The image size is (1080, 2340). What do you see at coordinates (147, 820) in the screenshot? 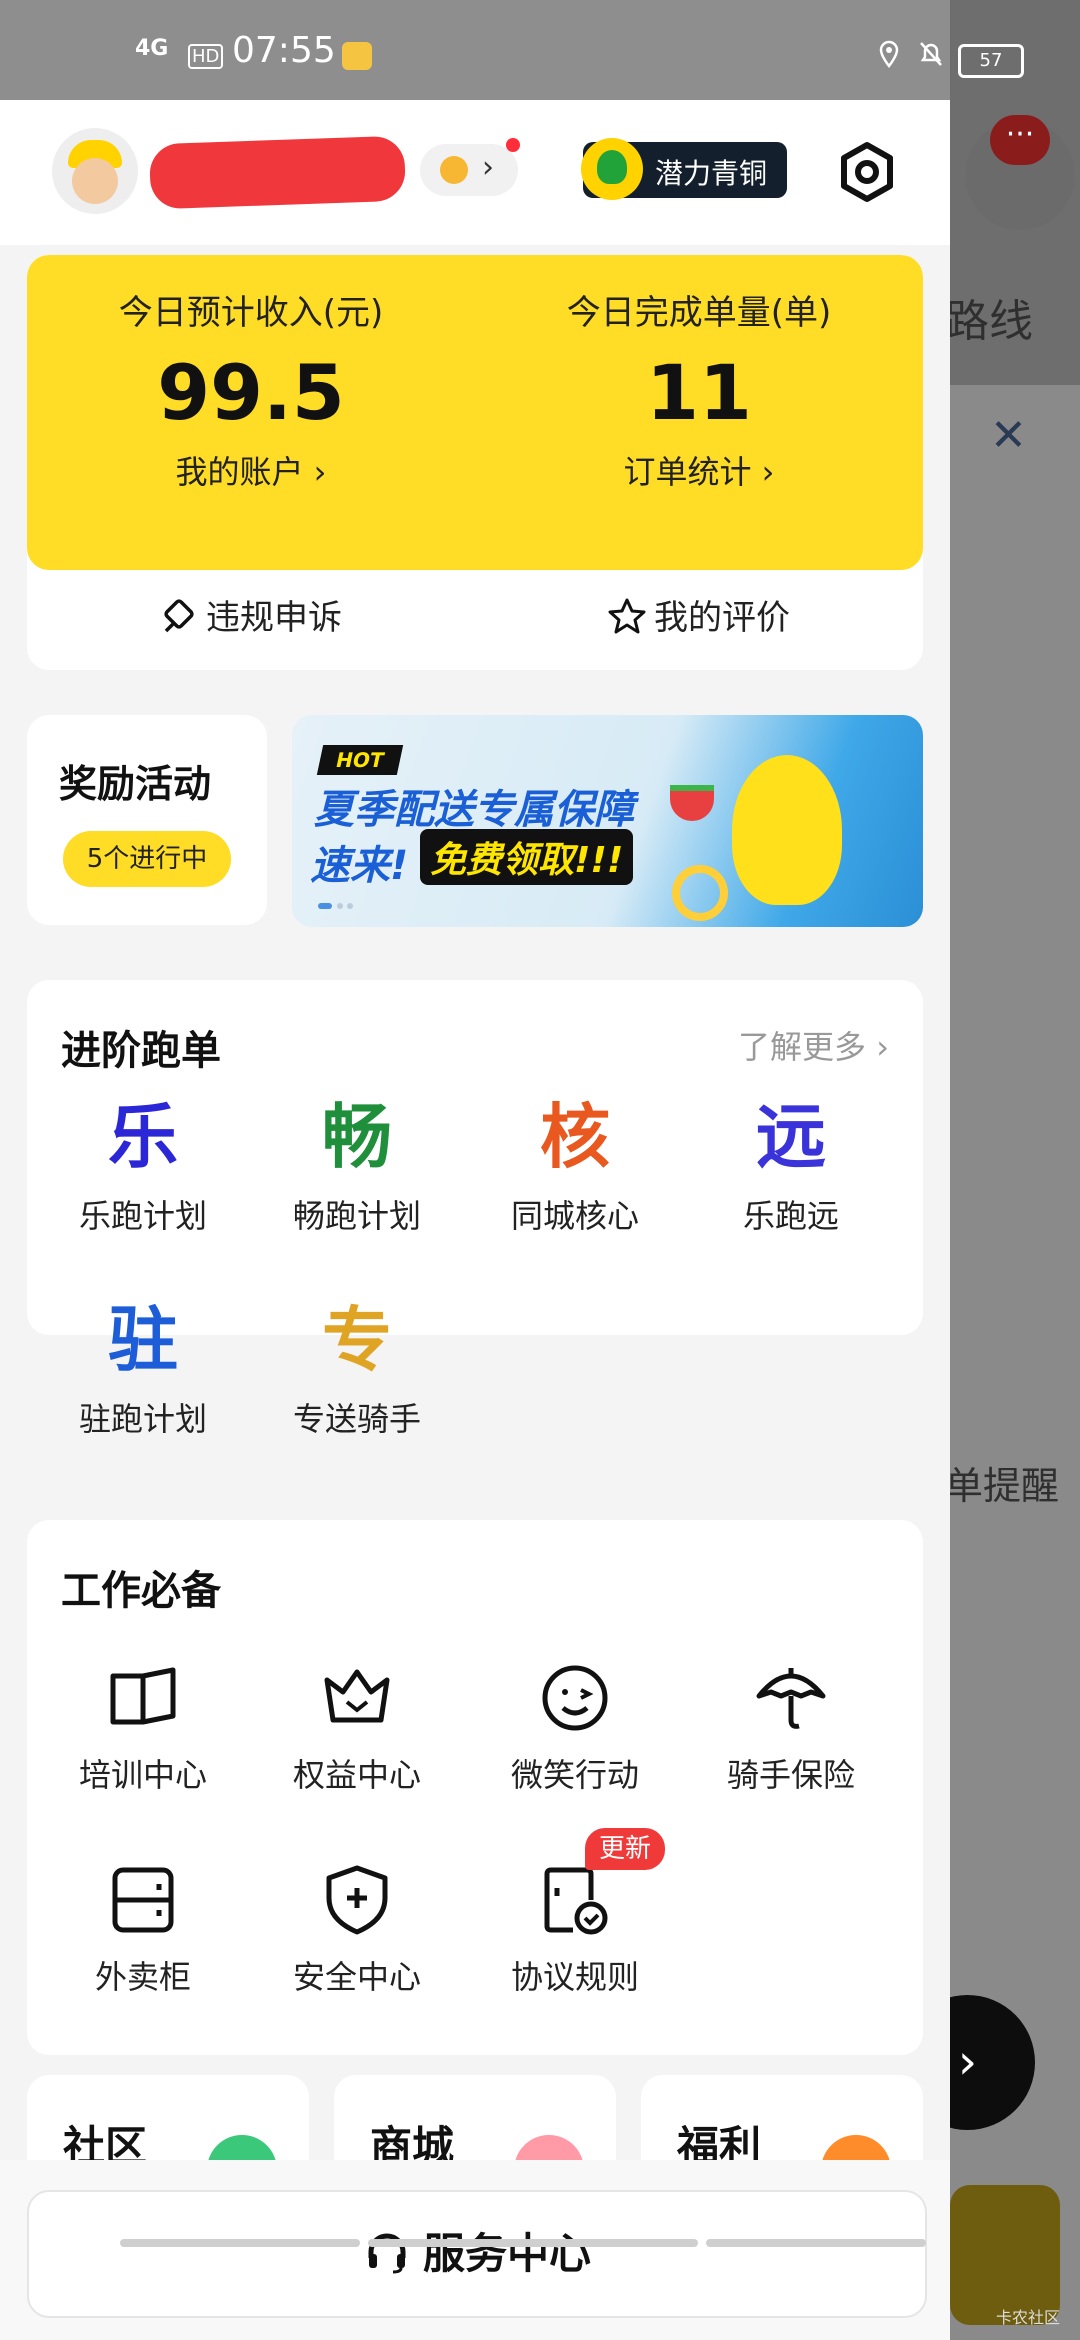
I see `reward-activity-card: 奖励活动 5个进行中` at bounding box center [147, 820].